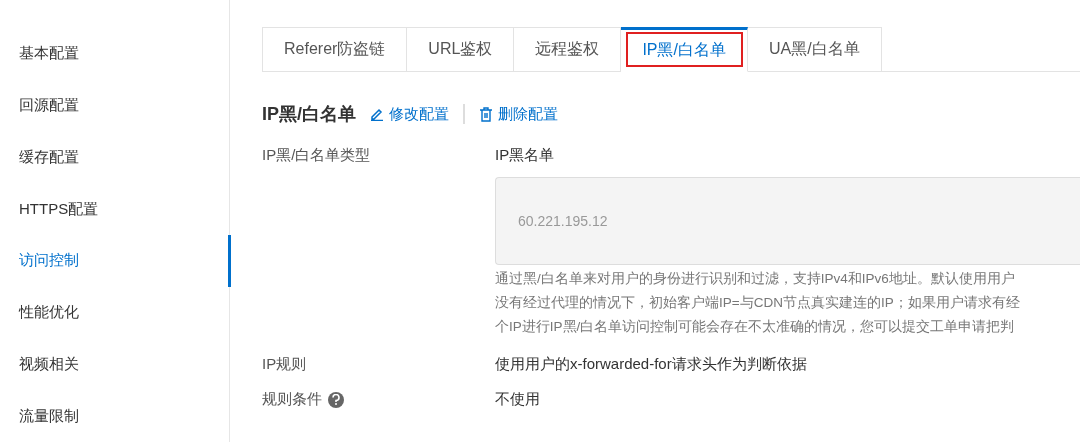 The width and height of the screenshot is (1080, 442). What do you see at coordinates (115, 261) in the screenshot?
I see `sidebar-item: 访问控制` at bounding box center [115, 261].